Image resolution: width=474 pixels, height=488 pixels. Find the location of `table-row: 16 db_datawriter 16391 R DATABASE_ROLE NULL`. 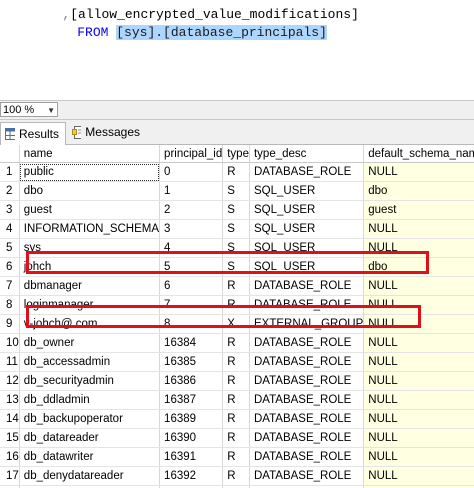

table-row: 16 db_datawriter 16391 R DATABASE_ROLE NULL is located at coordinates (237, 457).